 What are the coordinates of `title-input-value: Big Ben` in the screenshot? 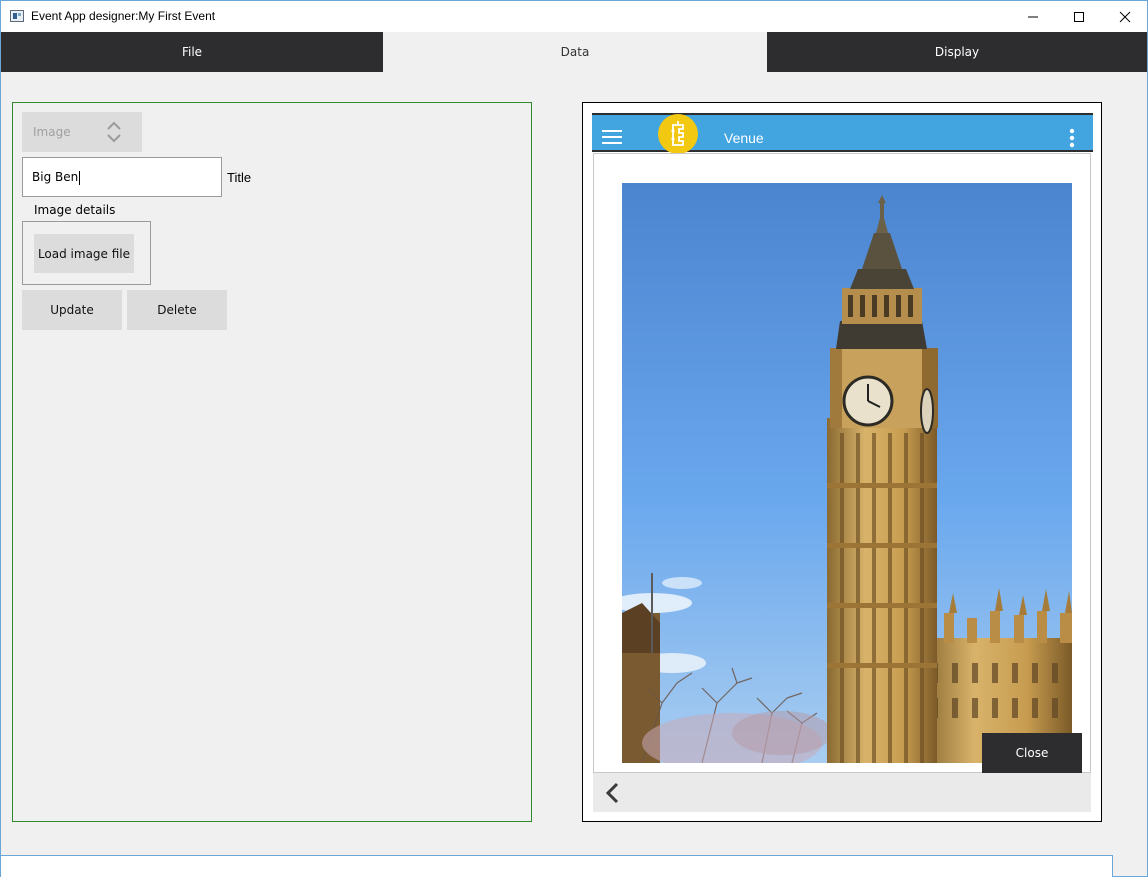 It's located at (55, 177).